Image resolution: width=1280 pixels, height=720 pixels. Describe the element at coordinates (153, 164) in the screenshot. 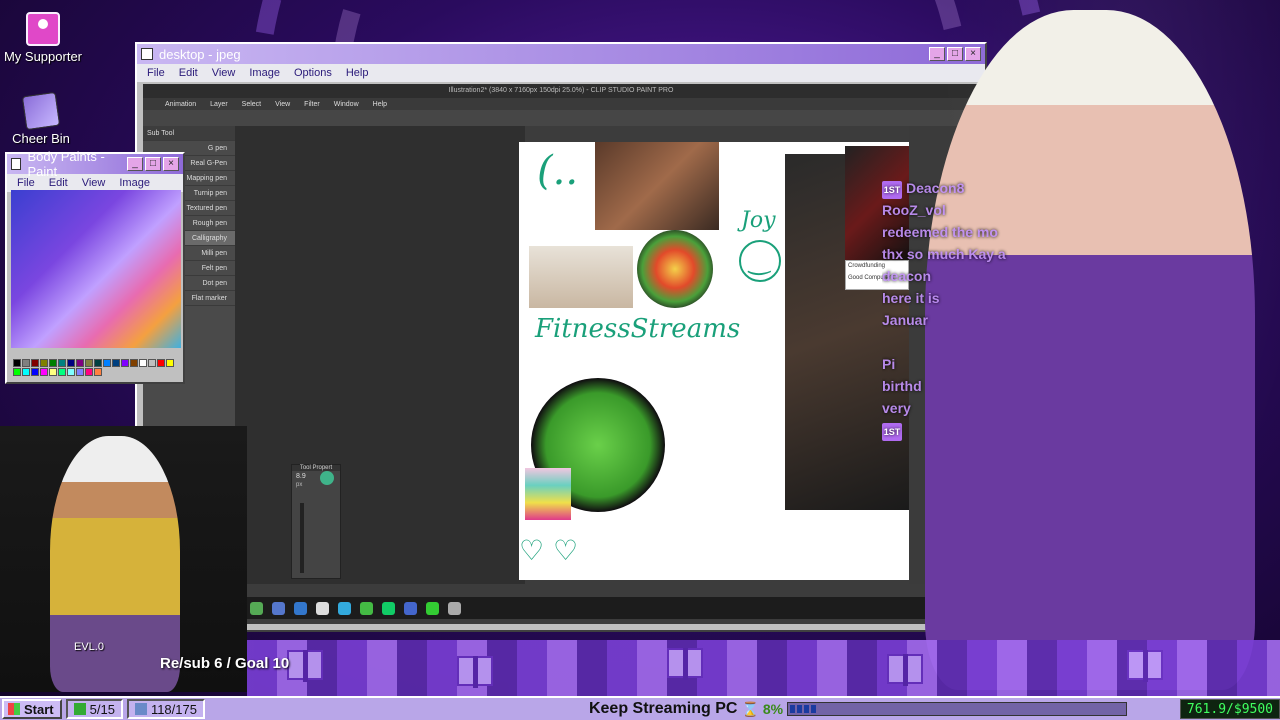

I see `maximize-button: □` at that location.